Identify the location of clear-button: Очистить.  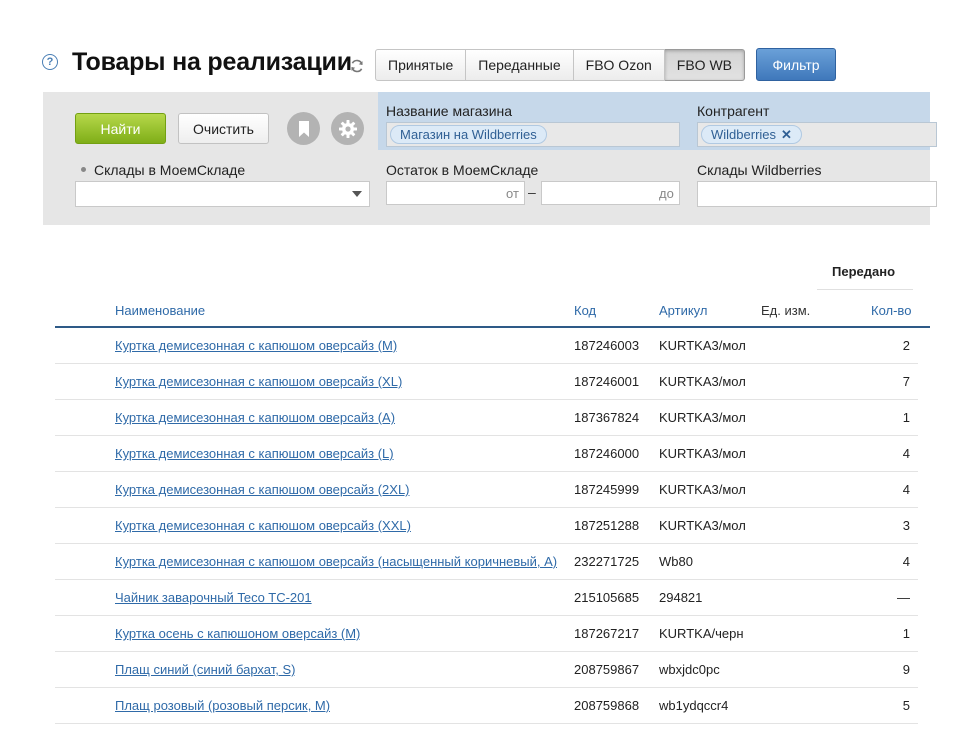
(223, 128).